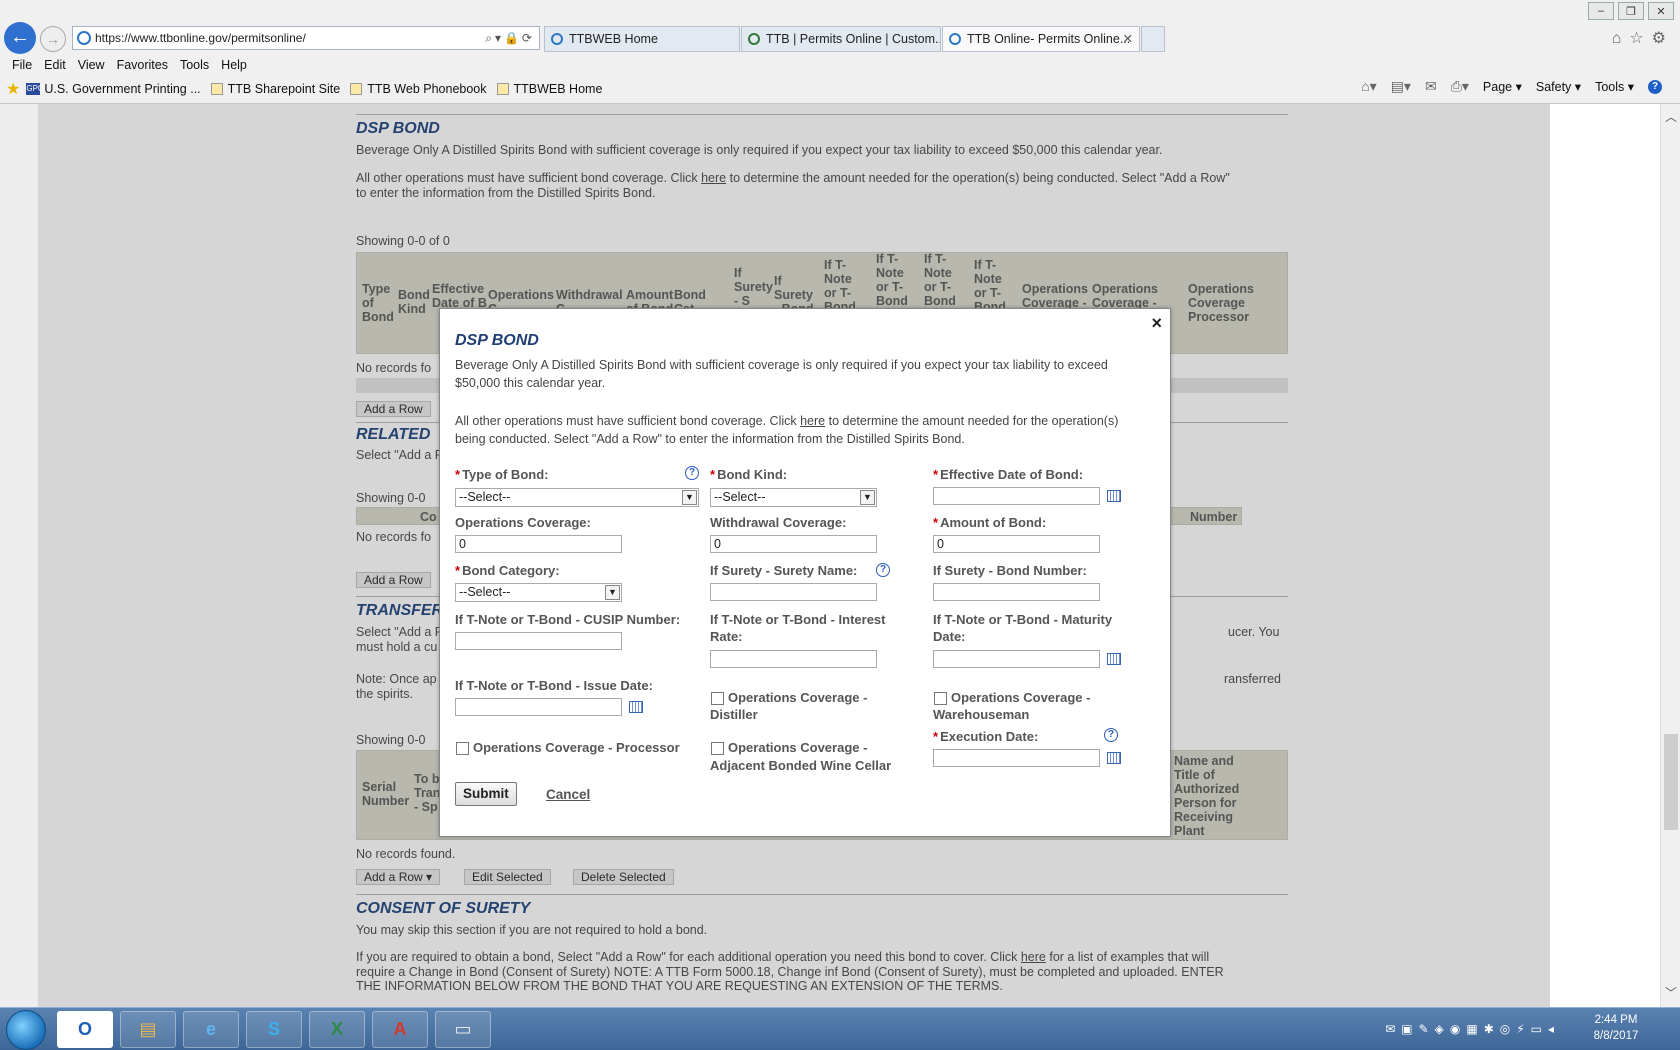 This screenshot has height=1050, width=1680. I want to click on close-tab-icon: ✕, so click(1128, 39).